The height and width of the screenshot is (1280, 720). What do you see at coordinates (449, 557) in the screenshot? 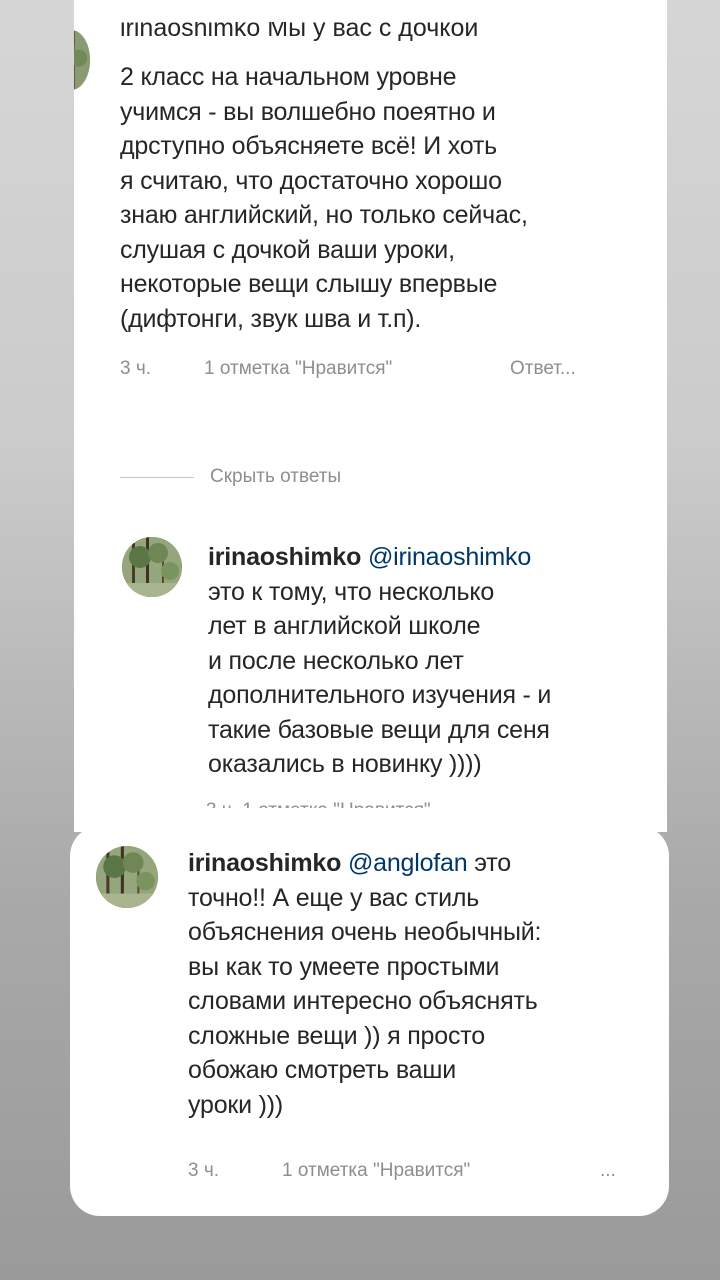
I see `reply-mention: @irinaoshimko` at bounding box center [449, 557].